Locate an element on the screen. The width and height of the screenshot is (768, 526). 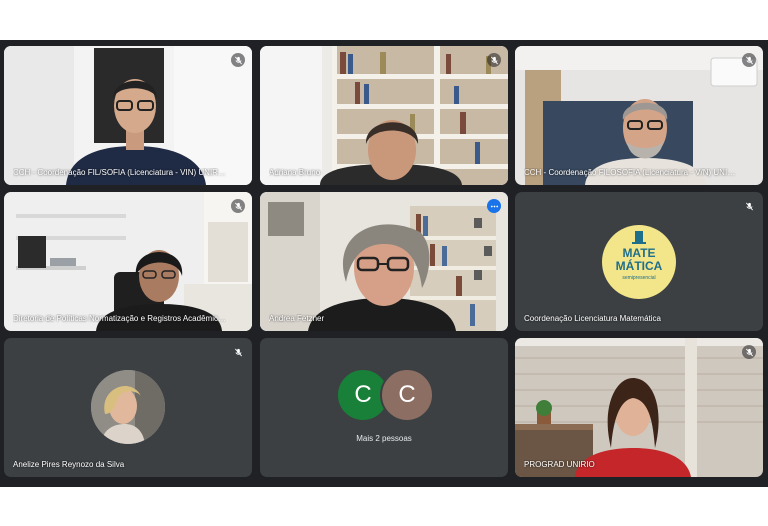
logo-line-1: MATE is located at coordinates (639, 253).